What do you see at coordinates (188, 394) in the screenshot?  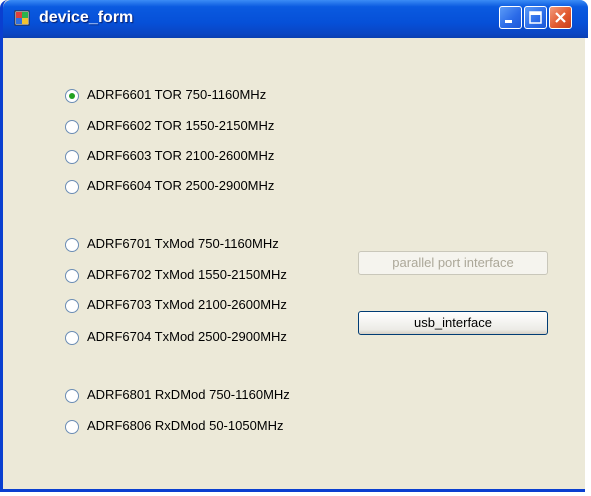 I see `radio-label: ADRF6801 RxDMod 750-1160MHz` at bounding box center [188, 394].